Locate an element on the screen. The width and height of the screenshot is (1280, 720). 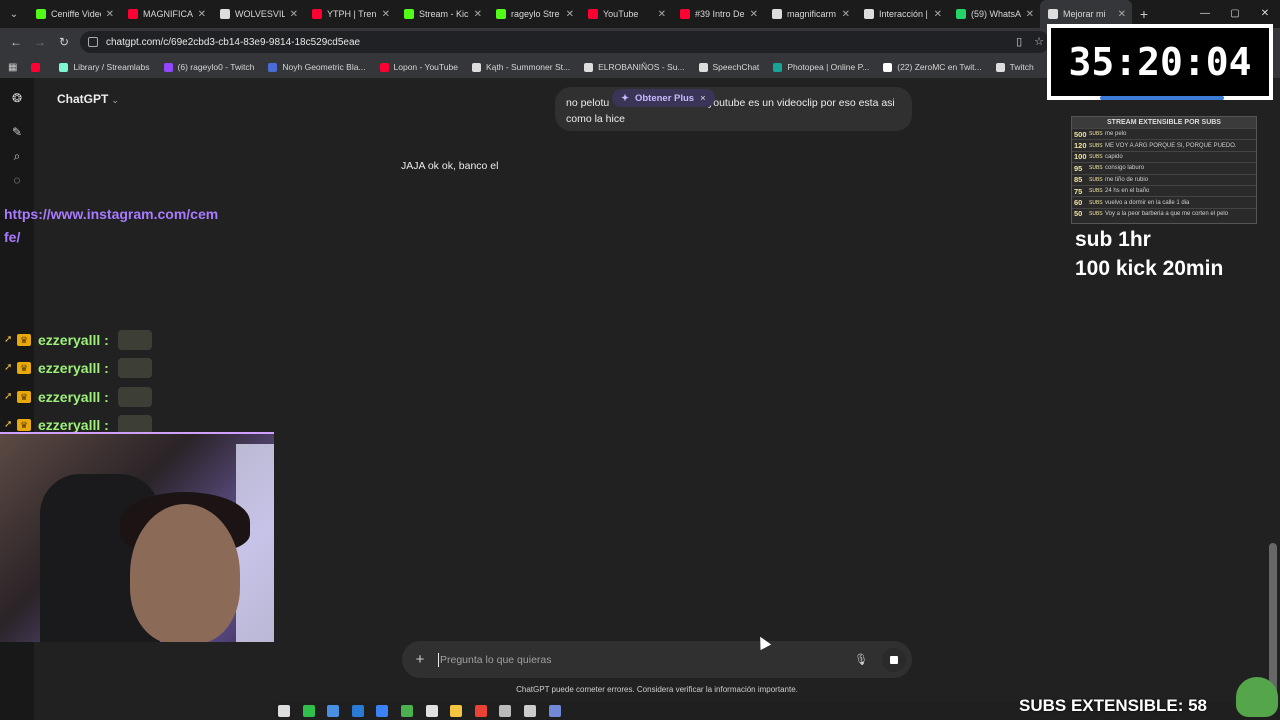
model-selector: ChatGPT ⌄ is located at coordinates (88, 99).